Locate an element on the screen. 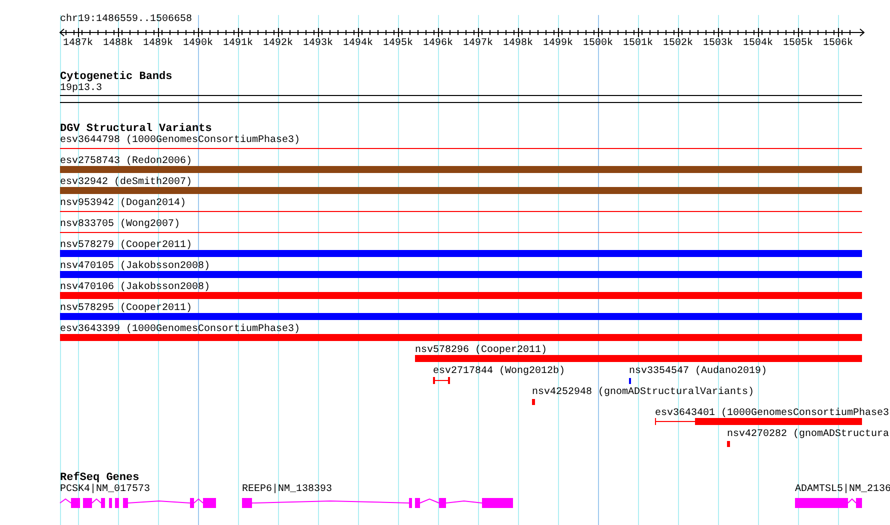 The width and height of the screenshot is (890, 525). variant-label: esv2758743 (Redon2006) is located at coordinates (126, 162).